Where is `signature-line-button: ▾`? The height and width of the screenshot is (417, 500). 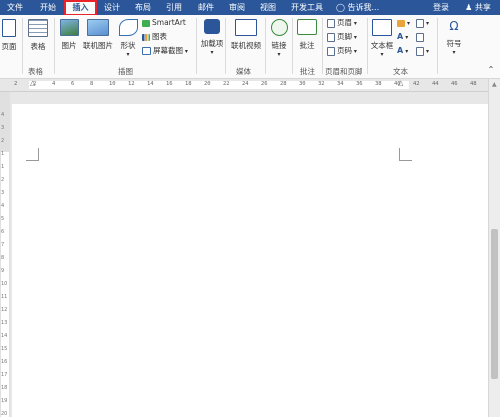
signature-line-button: ▾ is located at coordinates (422, 23).